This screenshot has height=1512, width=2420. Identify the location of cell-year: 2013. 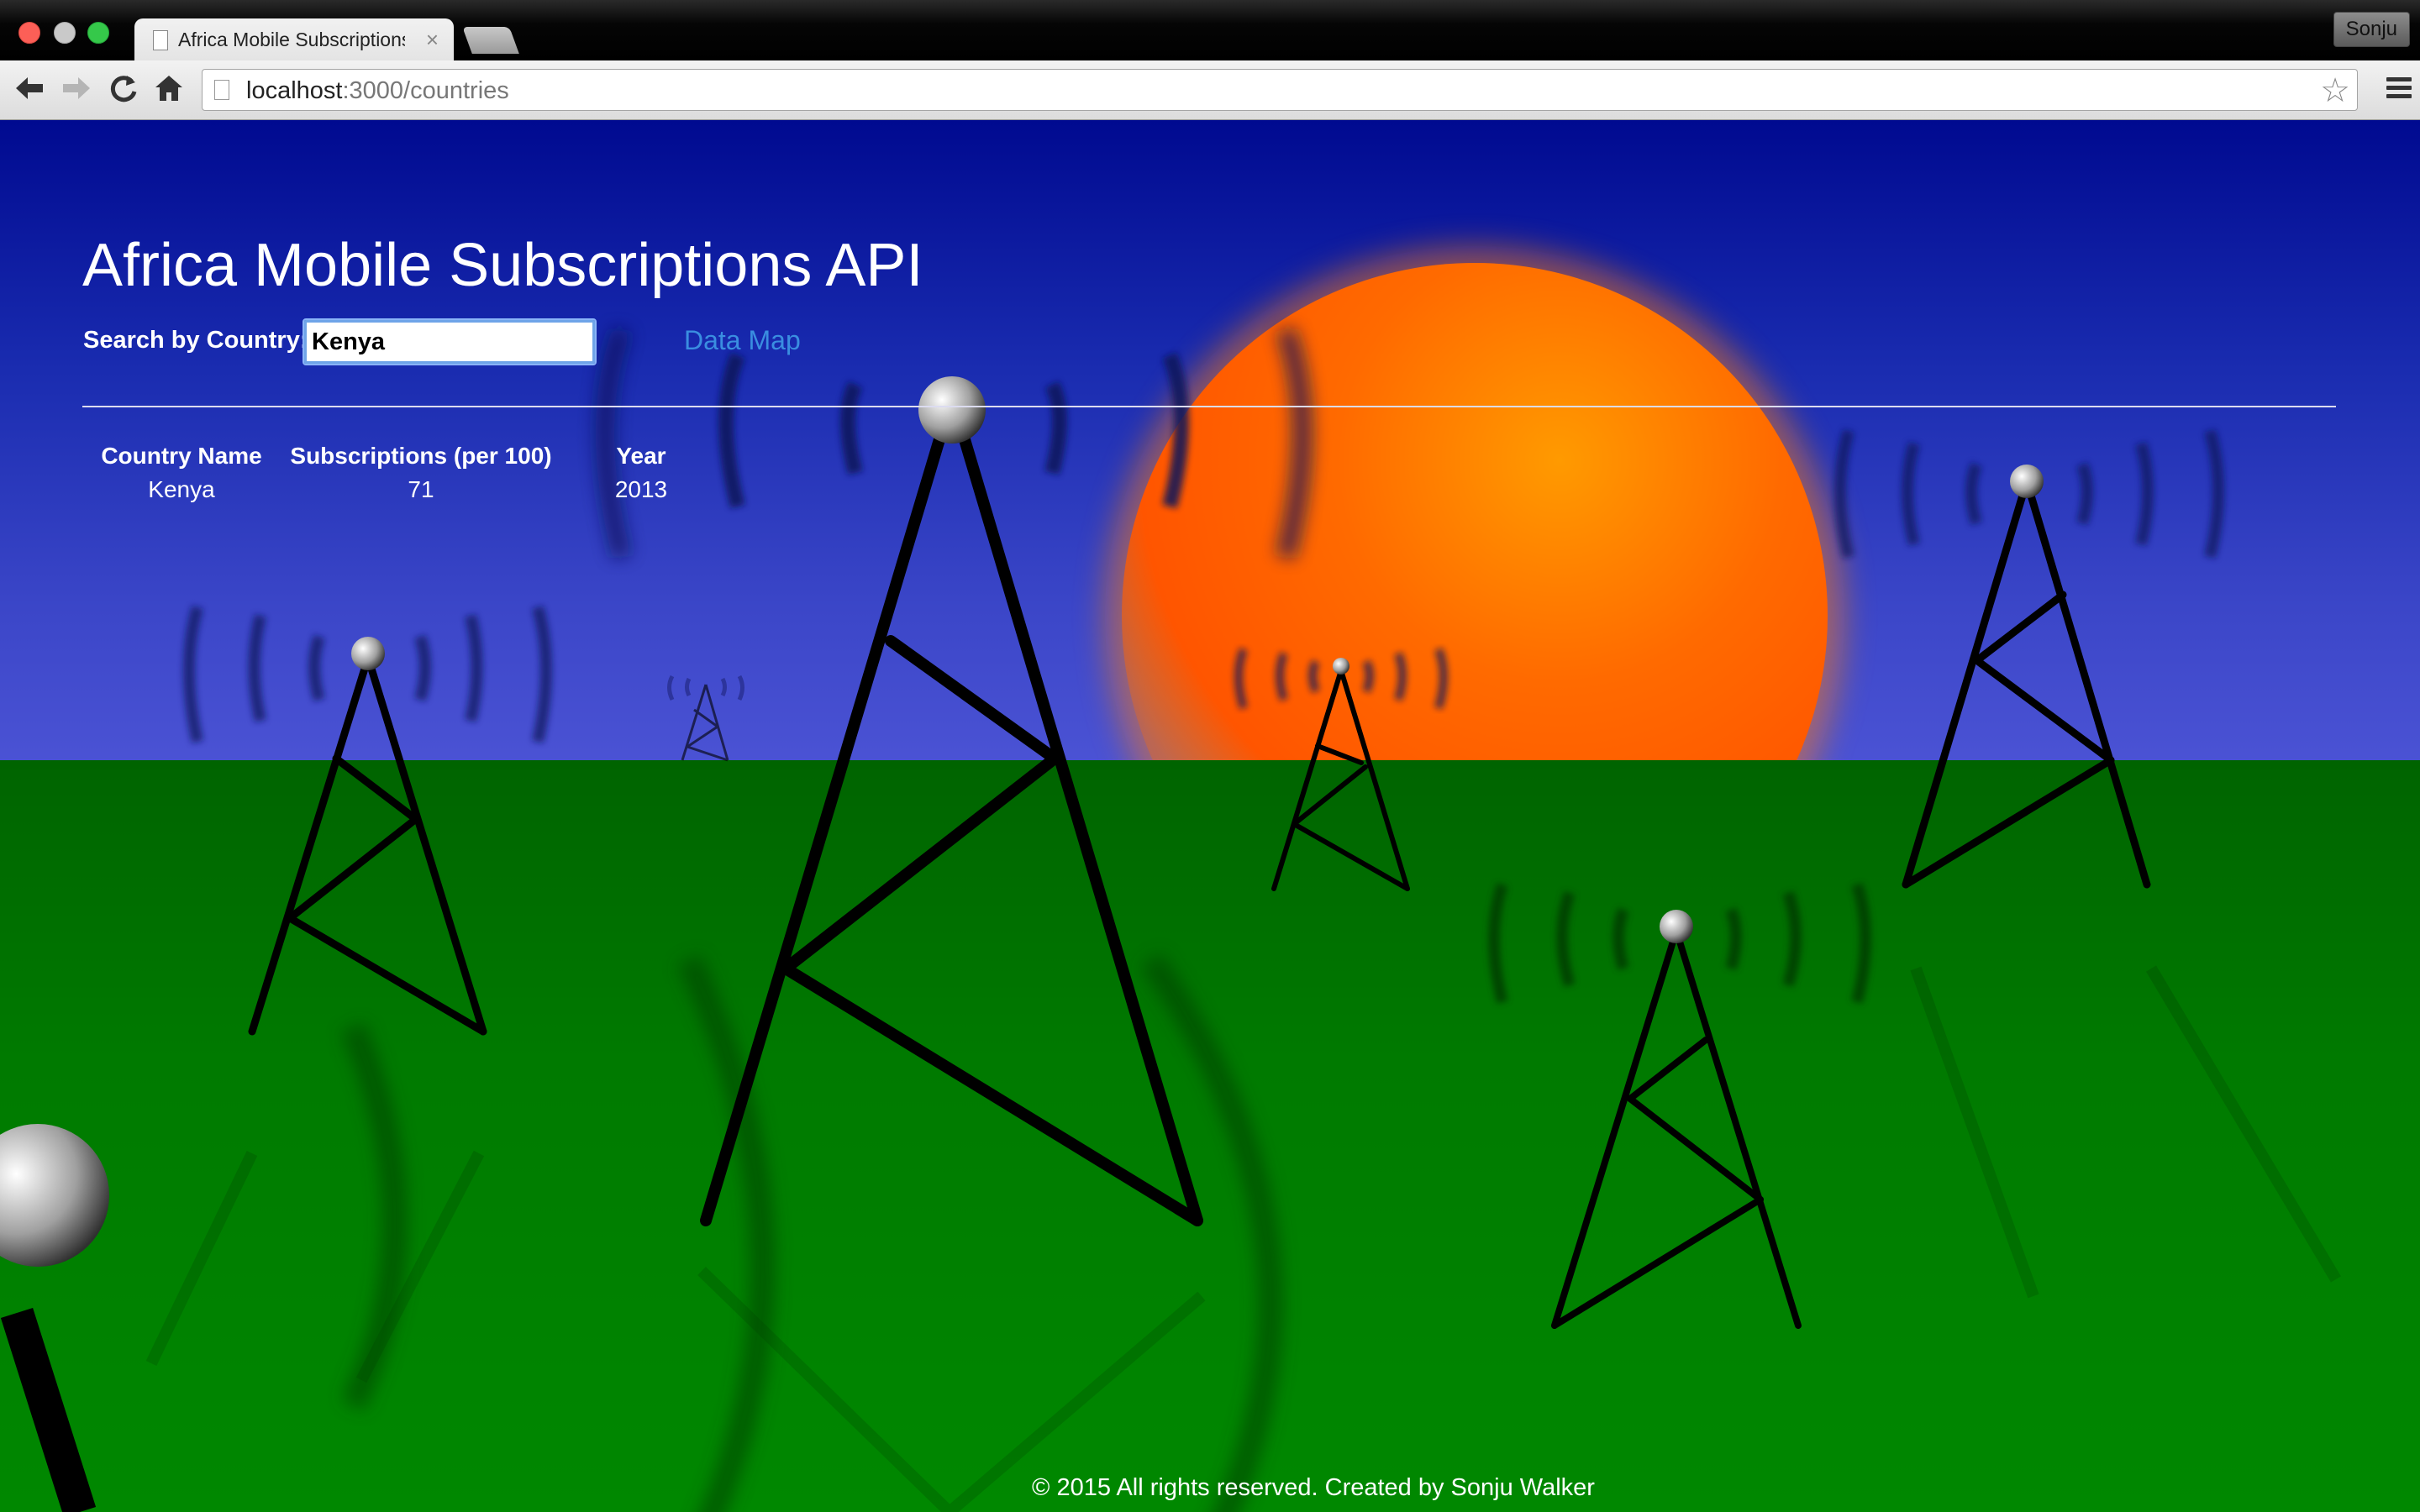
(641, 489).